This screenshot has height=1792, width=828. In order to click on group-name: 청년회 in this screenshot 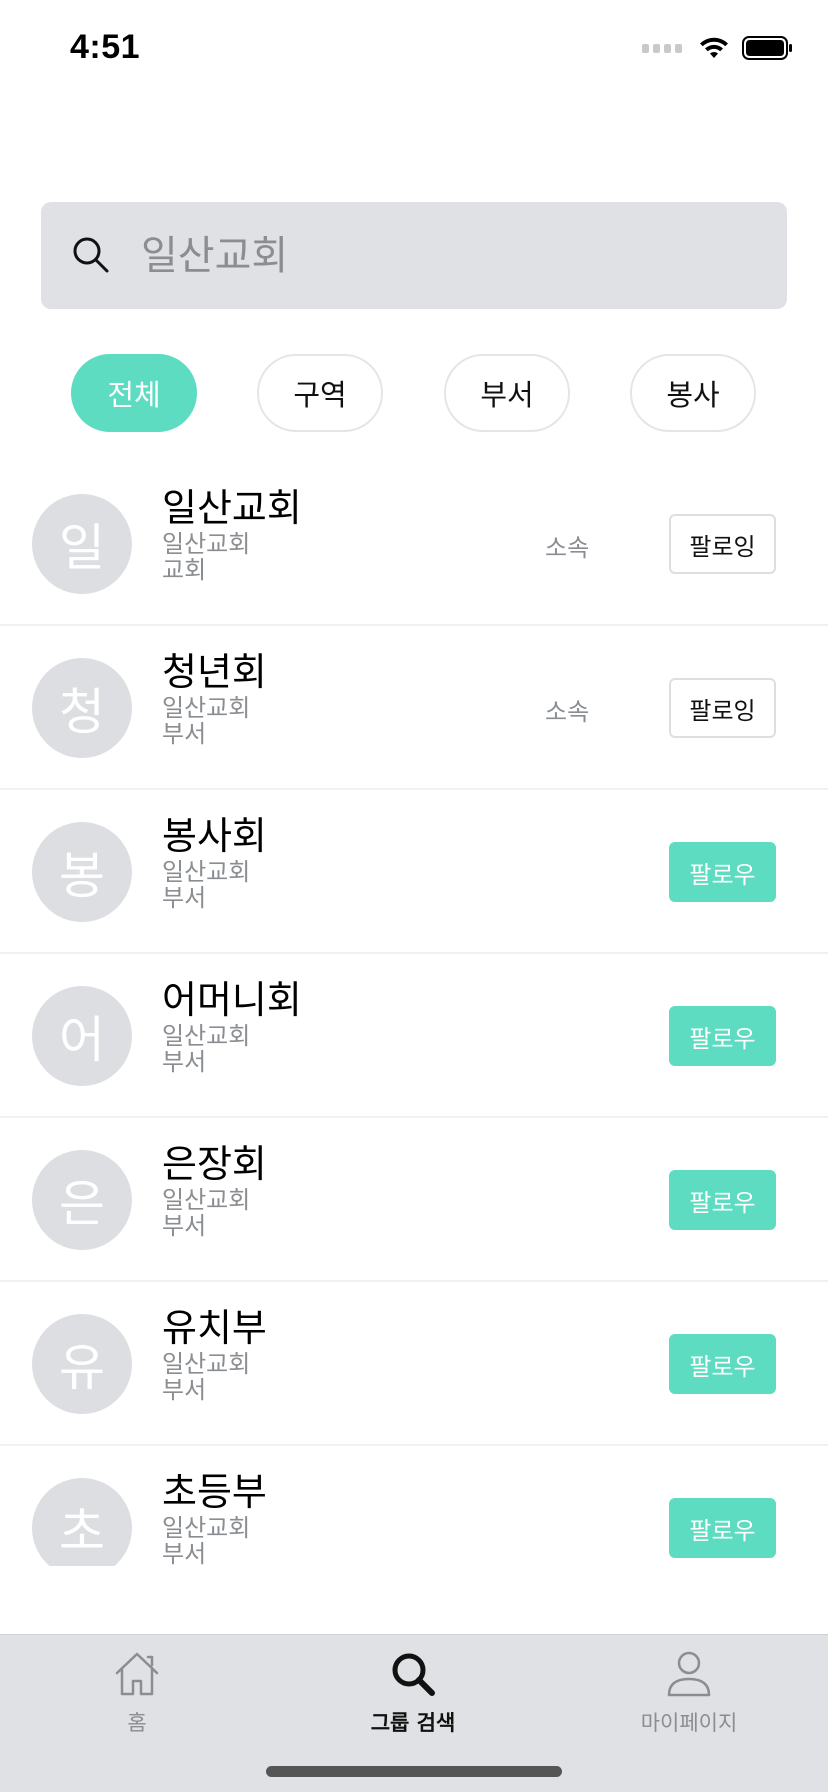, I will do `click(214, 672)`.